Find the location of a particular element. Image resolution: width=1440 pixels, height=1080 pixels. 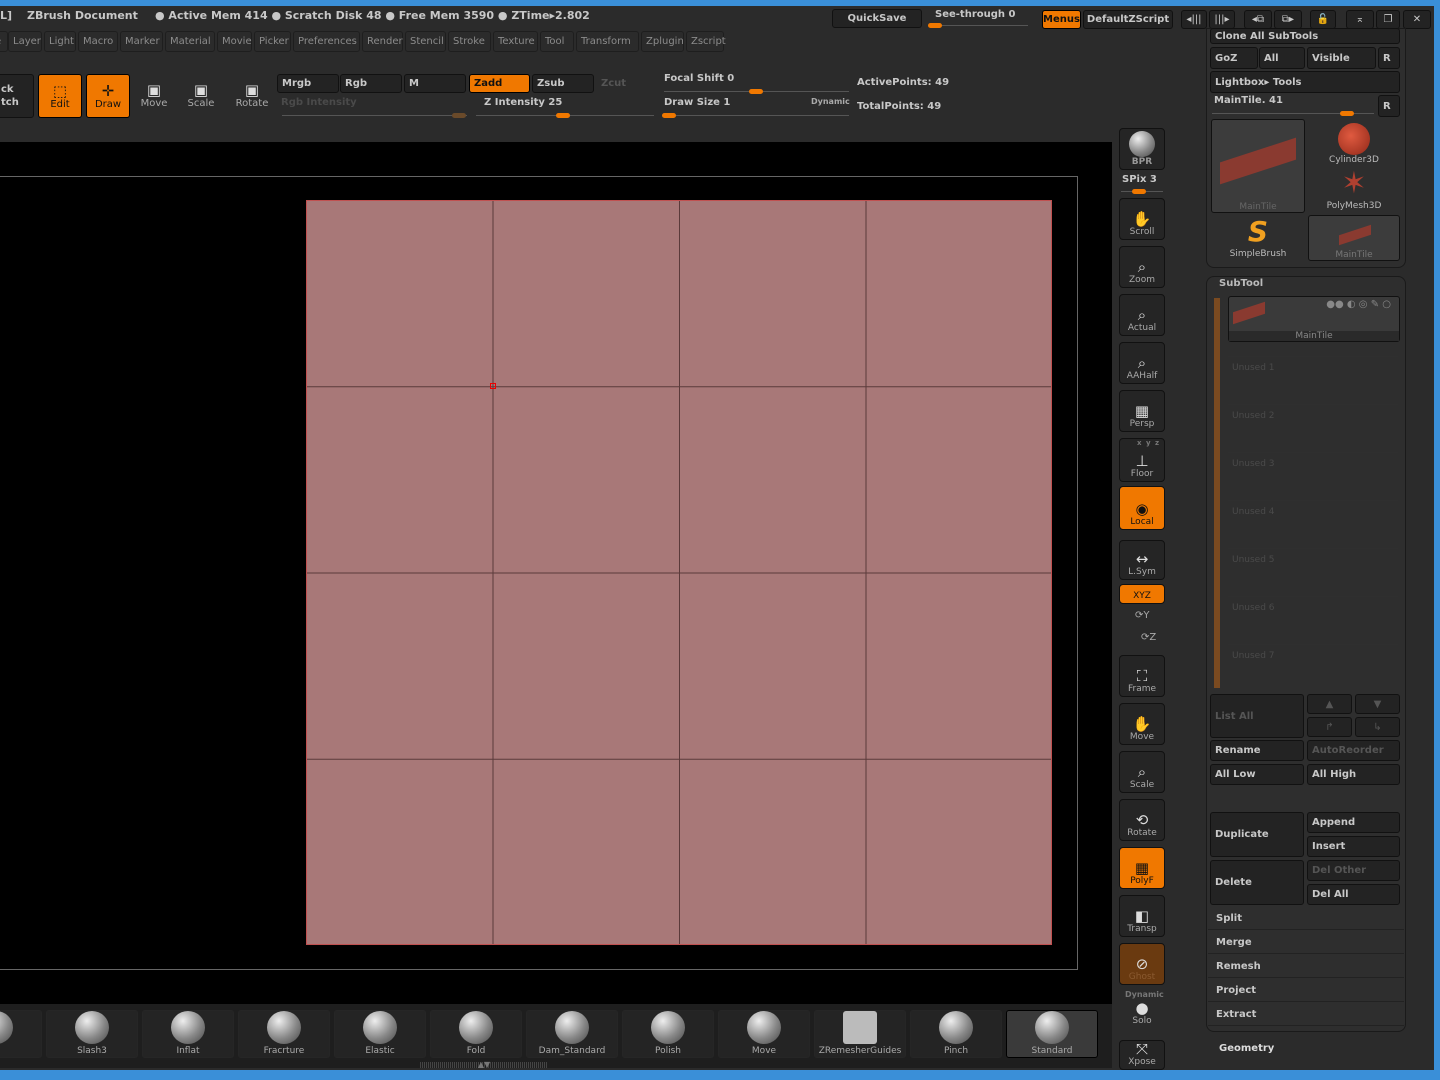

subtool-slot-unused: Unused 7 is located at coordinates (1313, 666).